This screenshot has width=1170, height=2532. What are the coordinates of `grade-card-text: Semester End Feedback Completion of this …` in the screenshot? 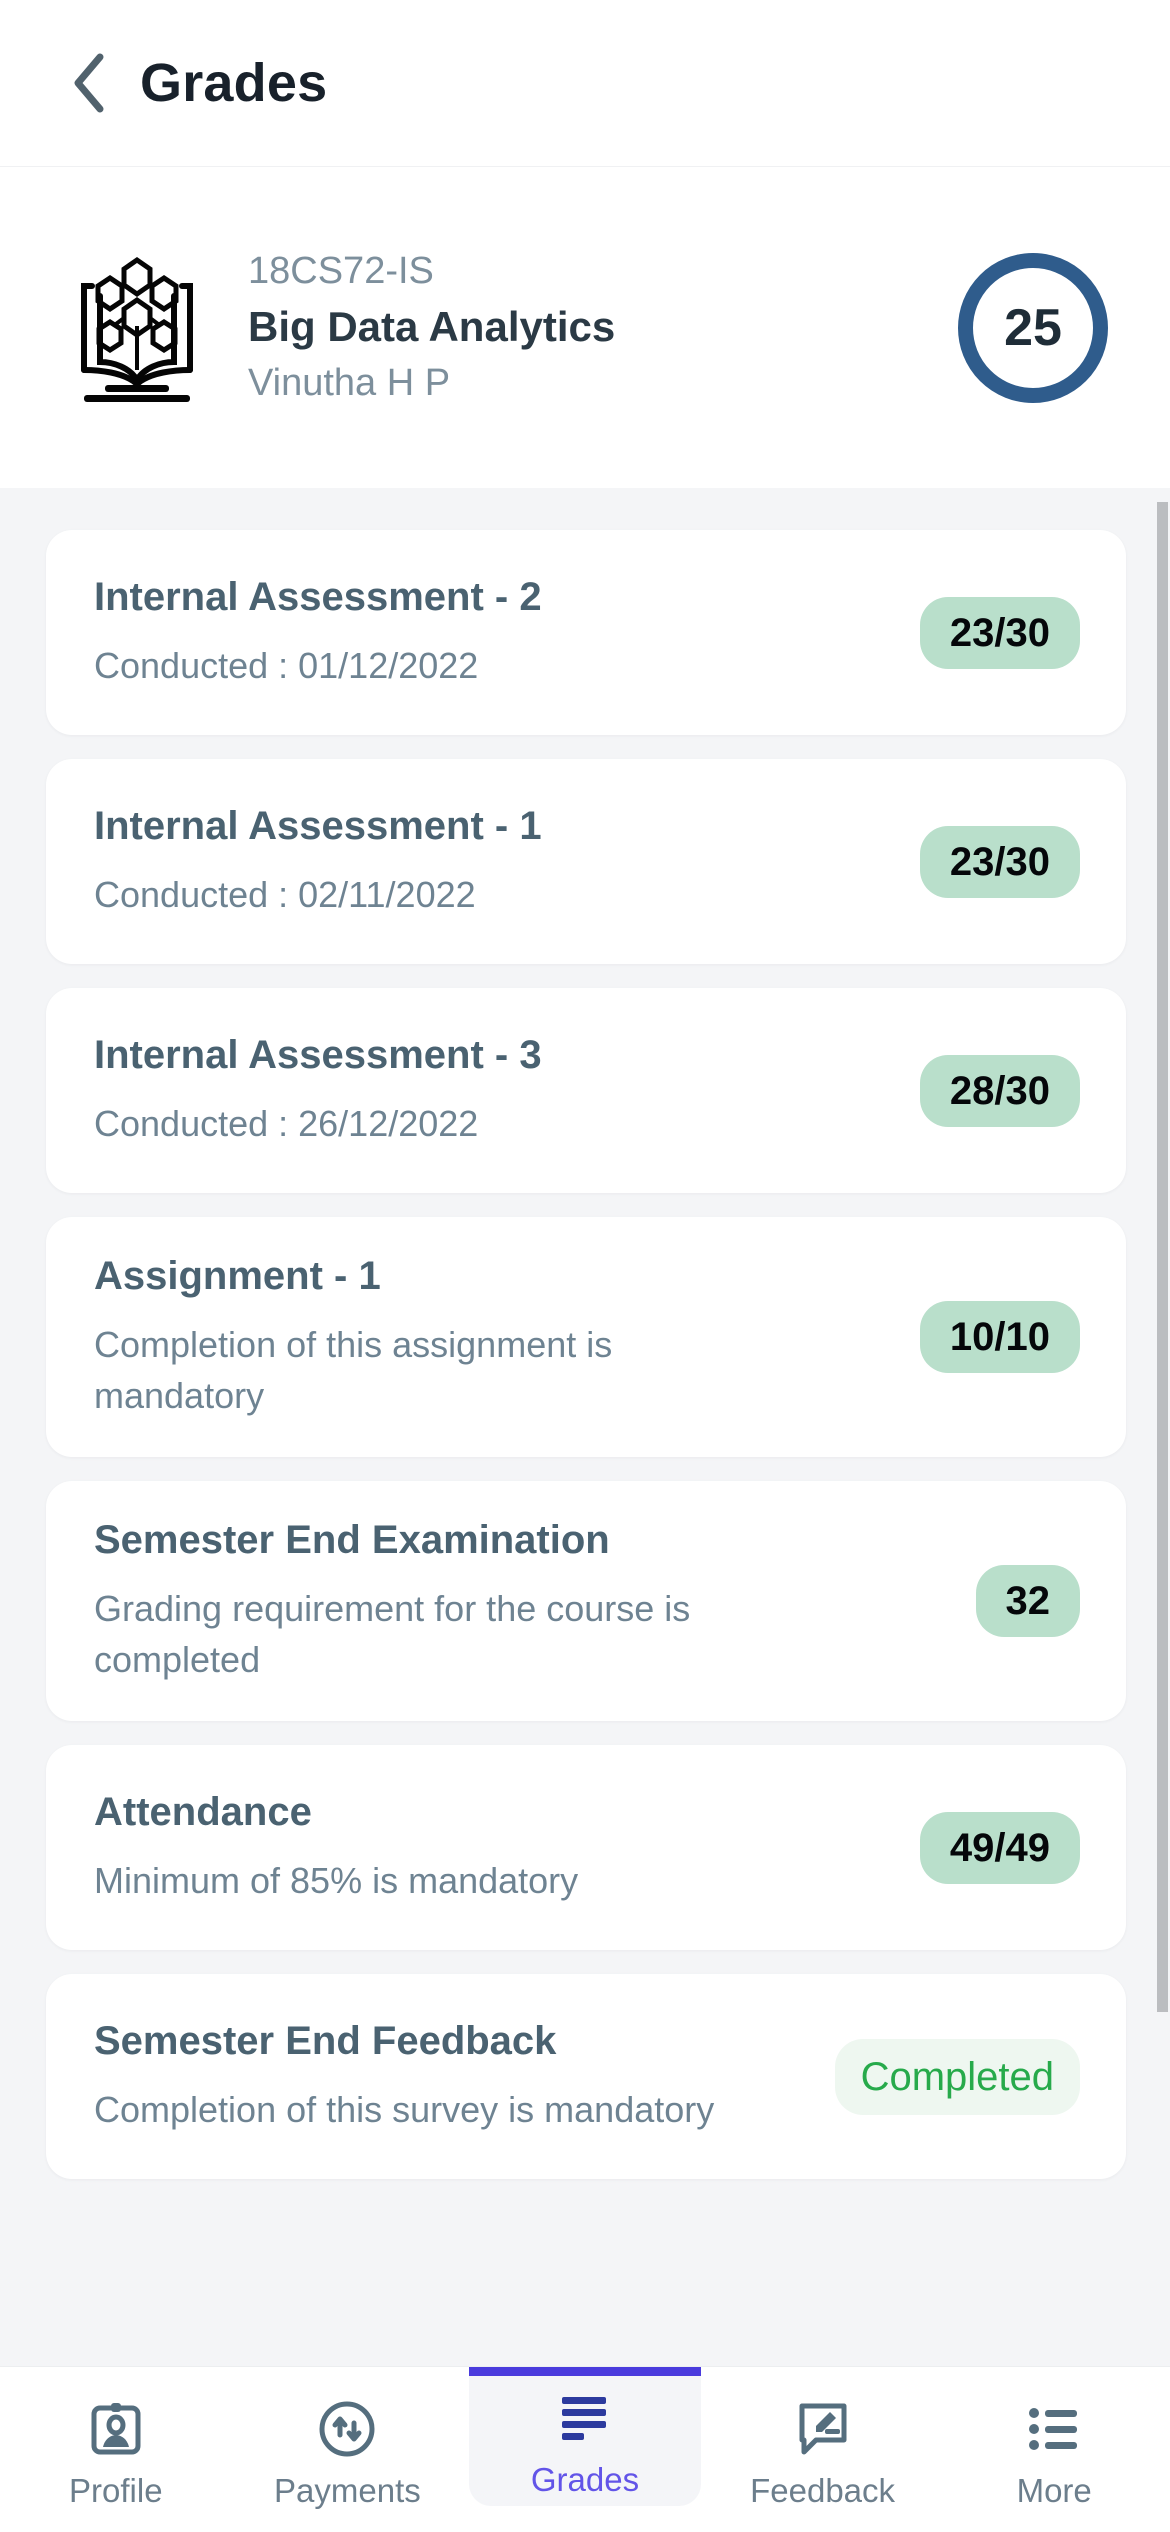 It's located at (452, 2076).